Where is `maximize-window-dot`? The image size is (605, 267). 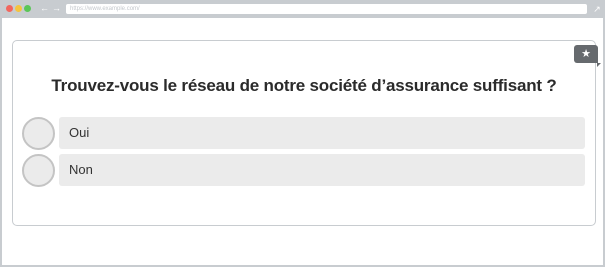
maximize-window-dot is located at coordinates (27, 8).